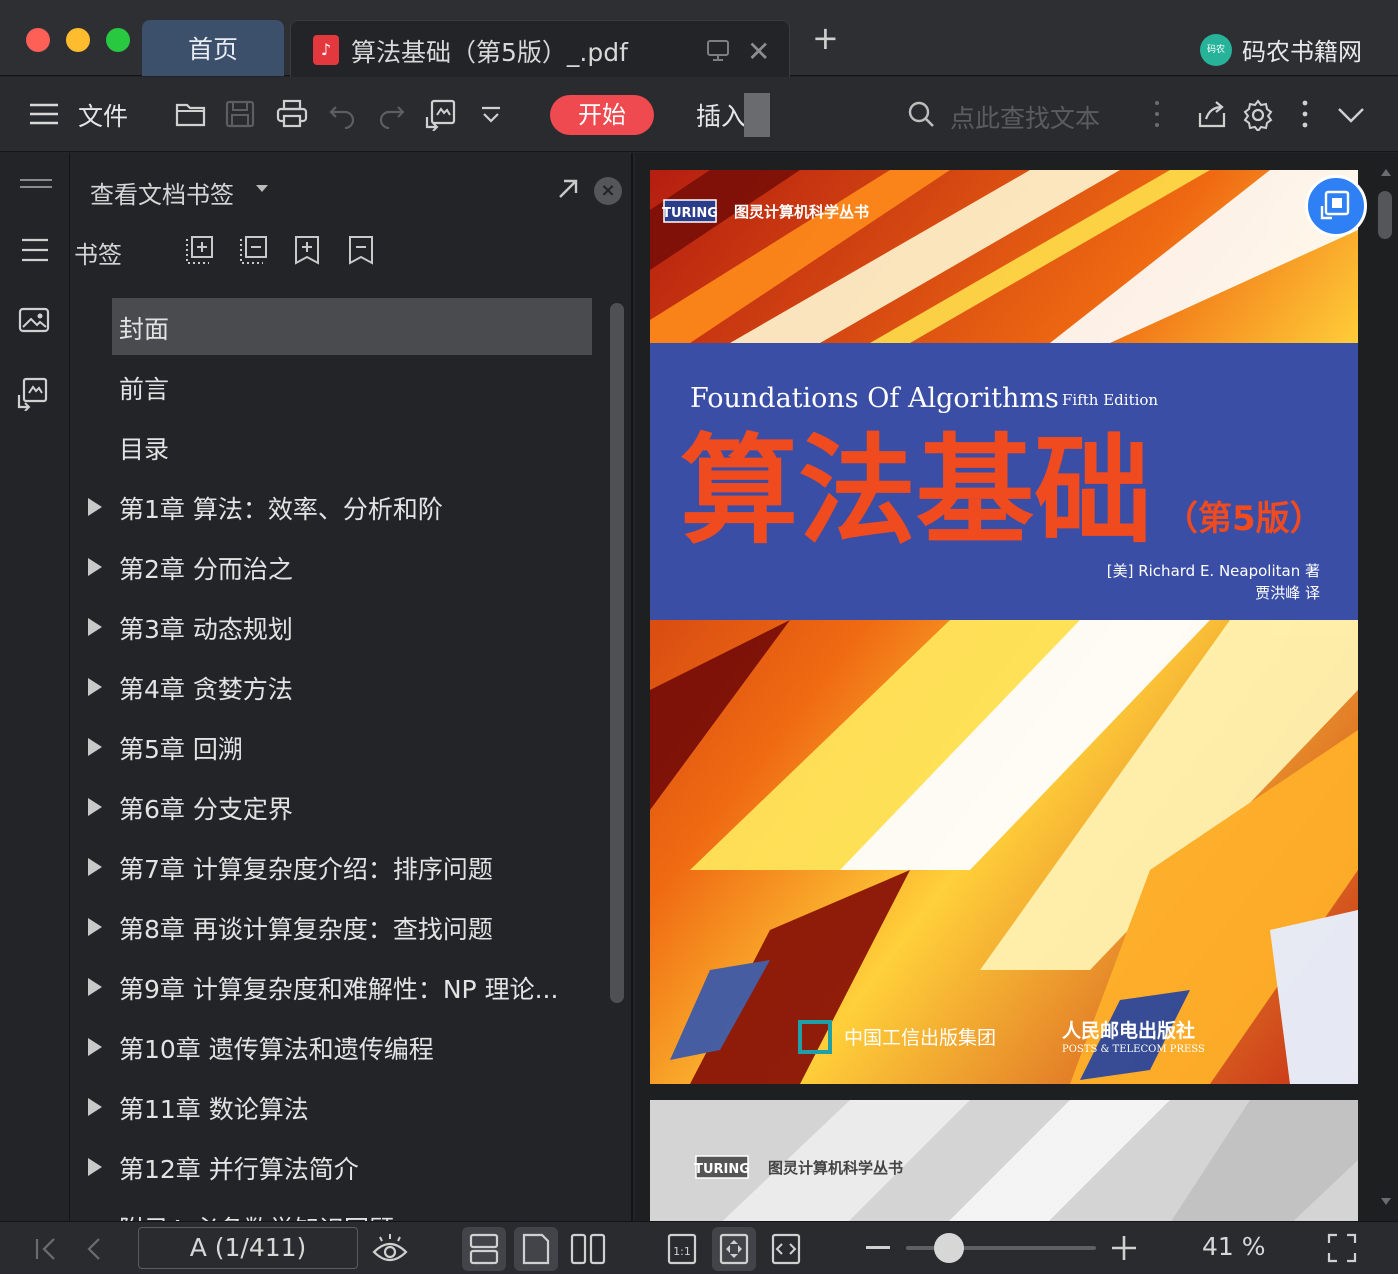 Image resolution: width=1398 pixels, height=1274 pixels. What do you see at coordinates (441, 115) in the screenshot?
I see `convert-document-icon` at bounding box center [441, 115].